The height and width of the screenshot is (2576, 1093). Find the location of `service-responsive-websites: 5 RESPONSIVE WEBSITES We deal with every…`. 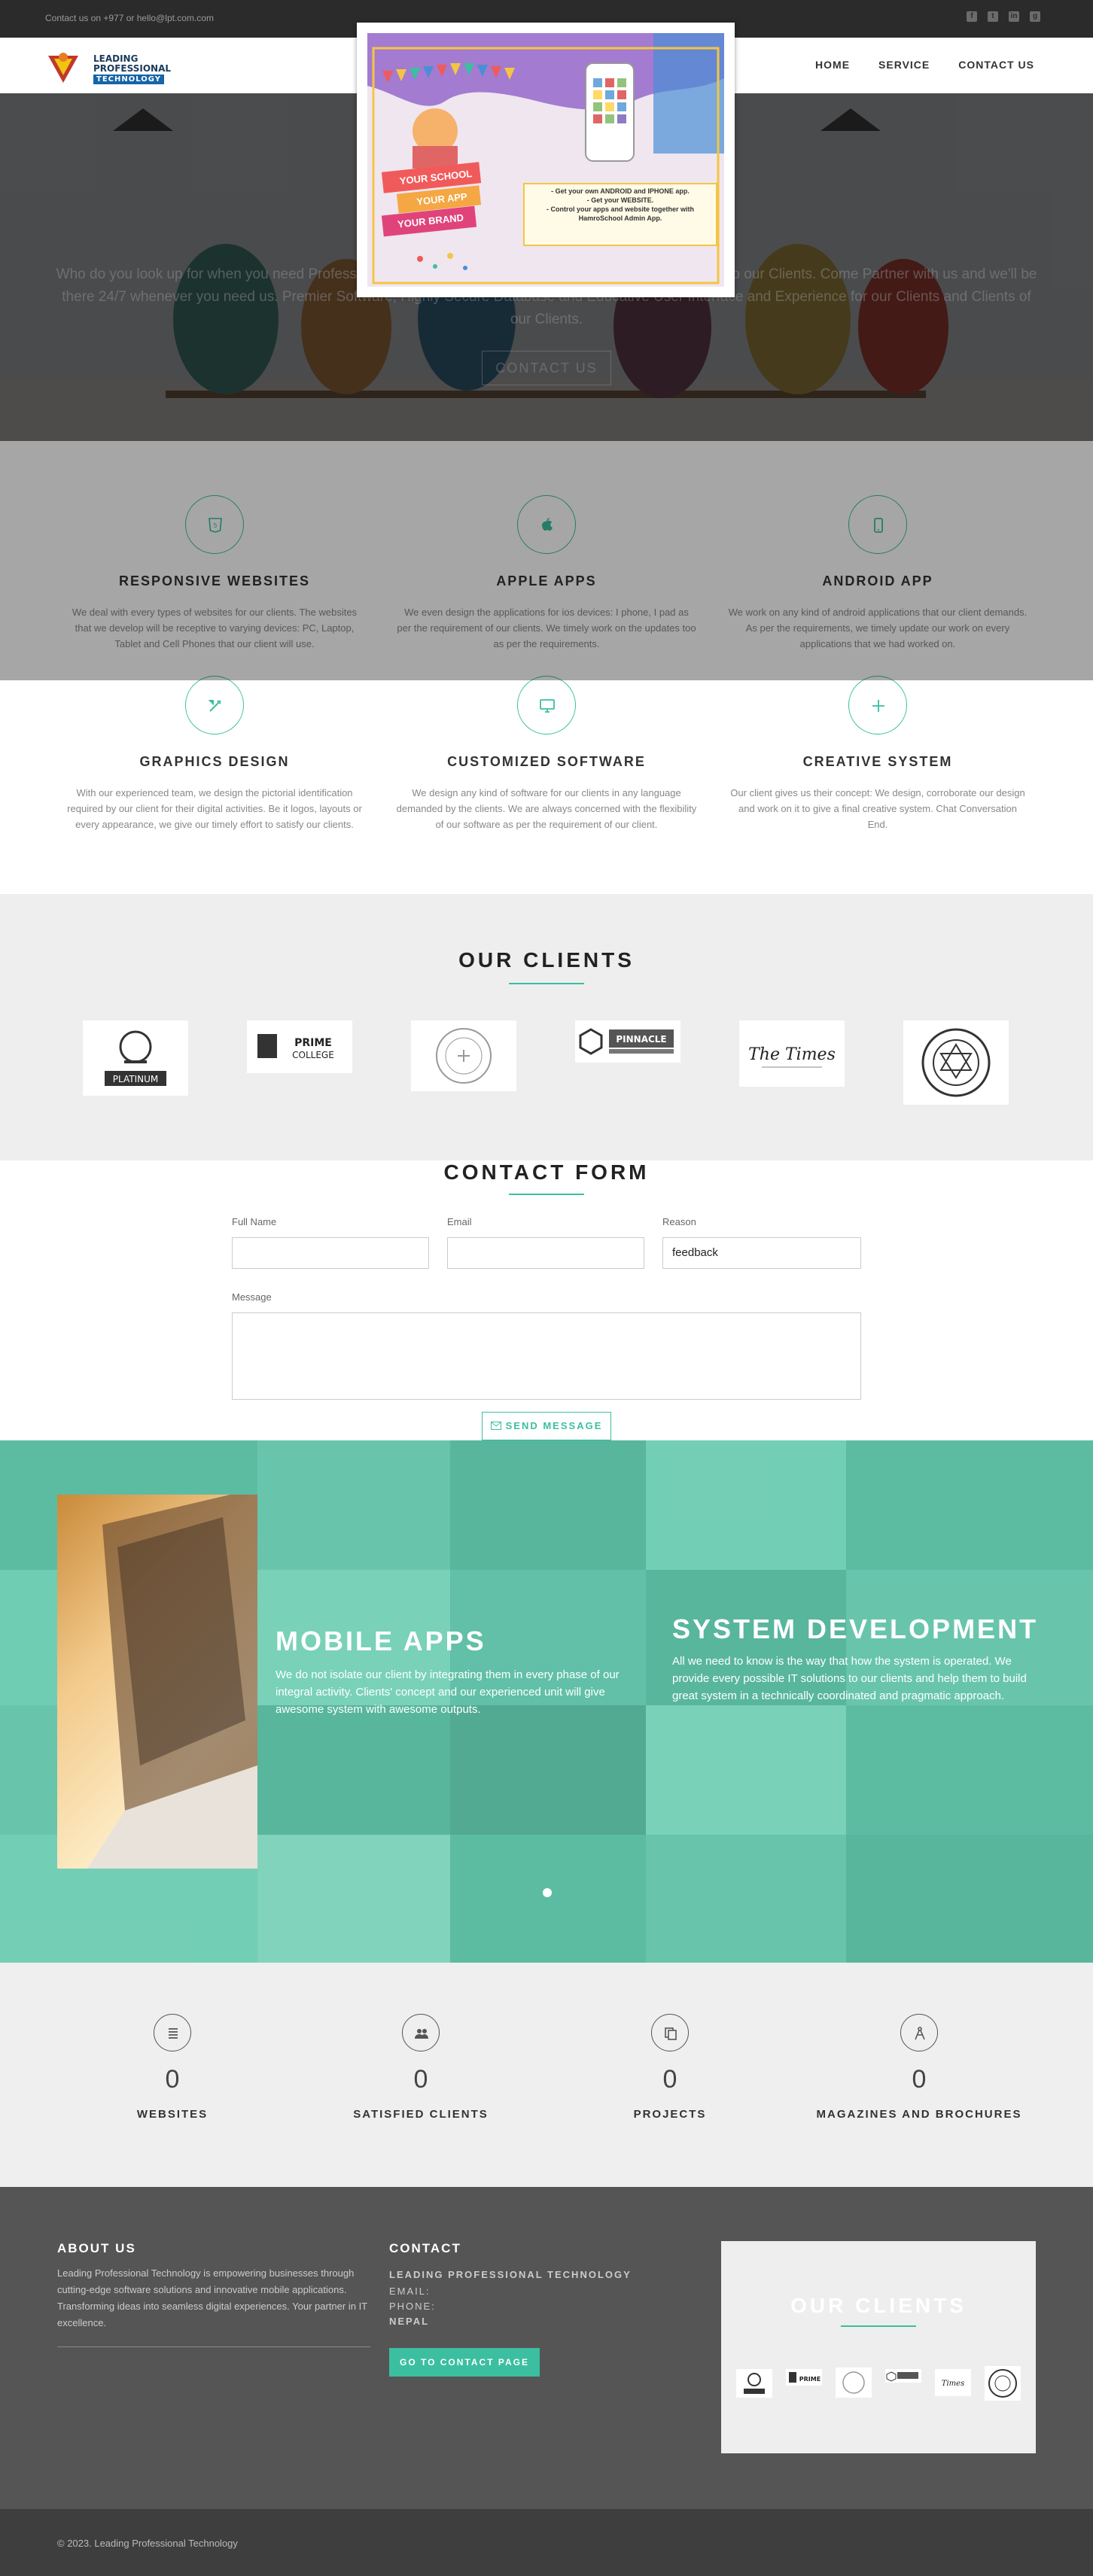

service-responsive-websites: 5 RESPONSIVE WEBSITES We deal with every… is located at coordinates (215, 573).